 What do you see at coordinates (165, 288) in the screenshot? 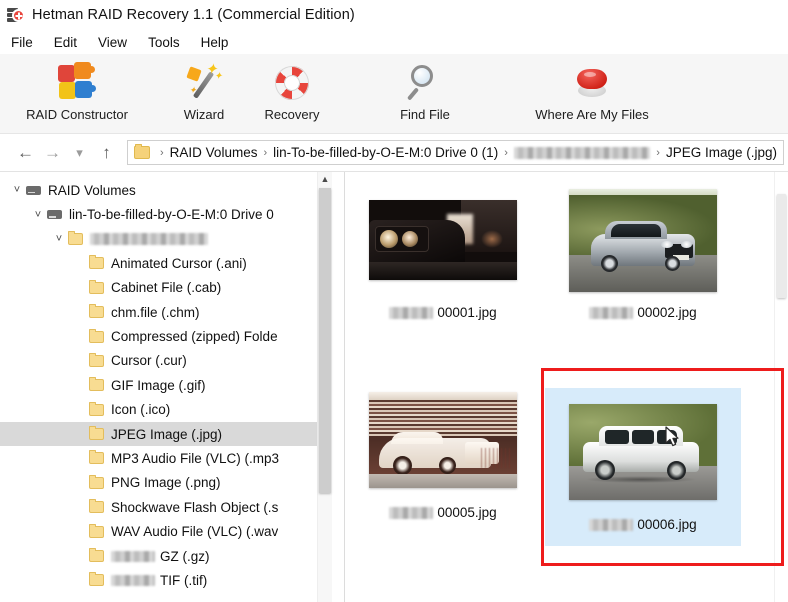
I see `tree-item: Cabinet File (.cab)` at bounding box center [165, 288].